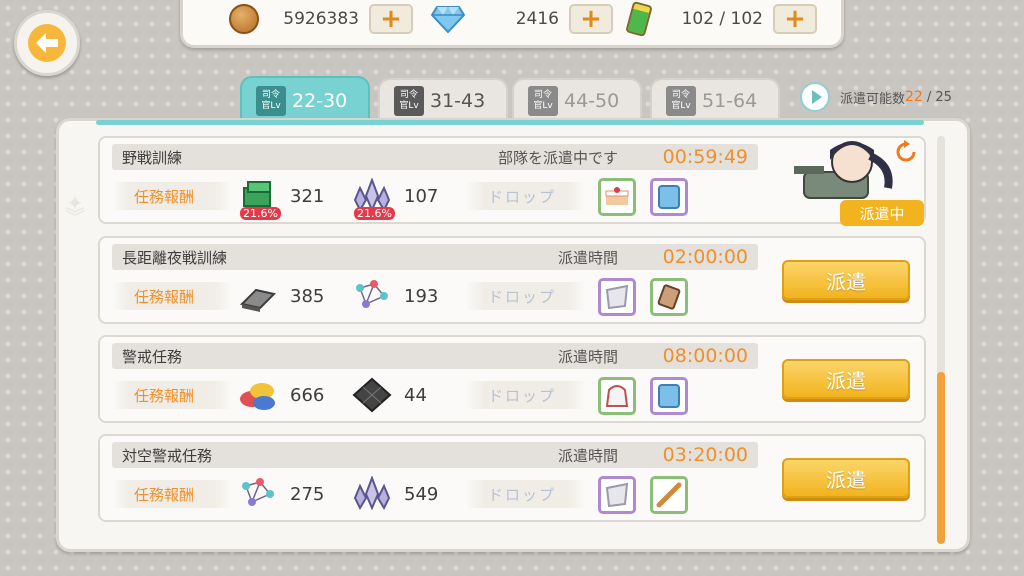  Describe the element at coordinates (435, 157) in the screenshot. I see `mission-header: 野戦訓練 部隊を派遣中です 00:59:49` at that location.